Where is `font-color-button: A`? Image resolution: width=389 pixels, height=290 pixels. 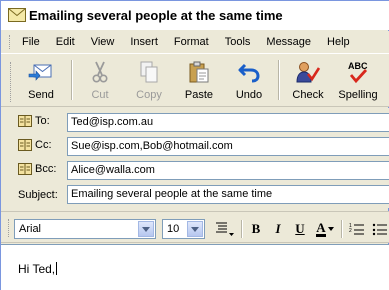
font-color-button: A is located at coordinates (325, 229).